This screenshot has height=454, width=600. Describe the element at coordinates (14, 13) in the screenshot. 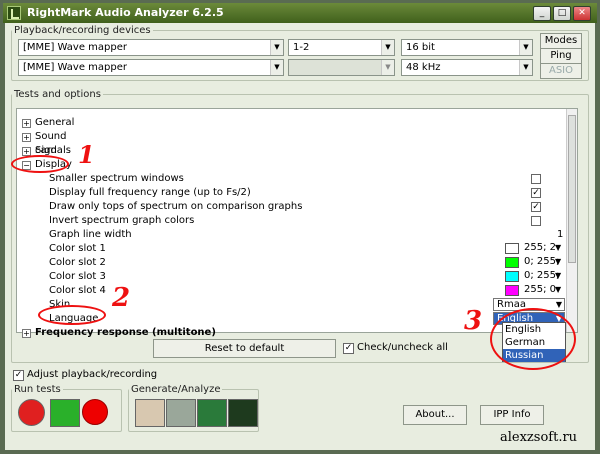

I see `app-icon` at that location.